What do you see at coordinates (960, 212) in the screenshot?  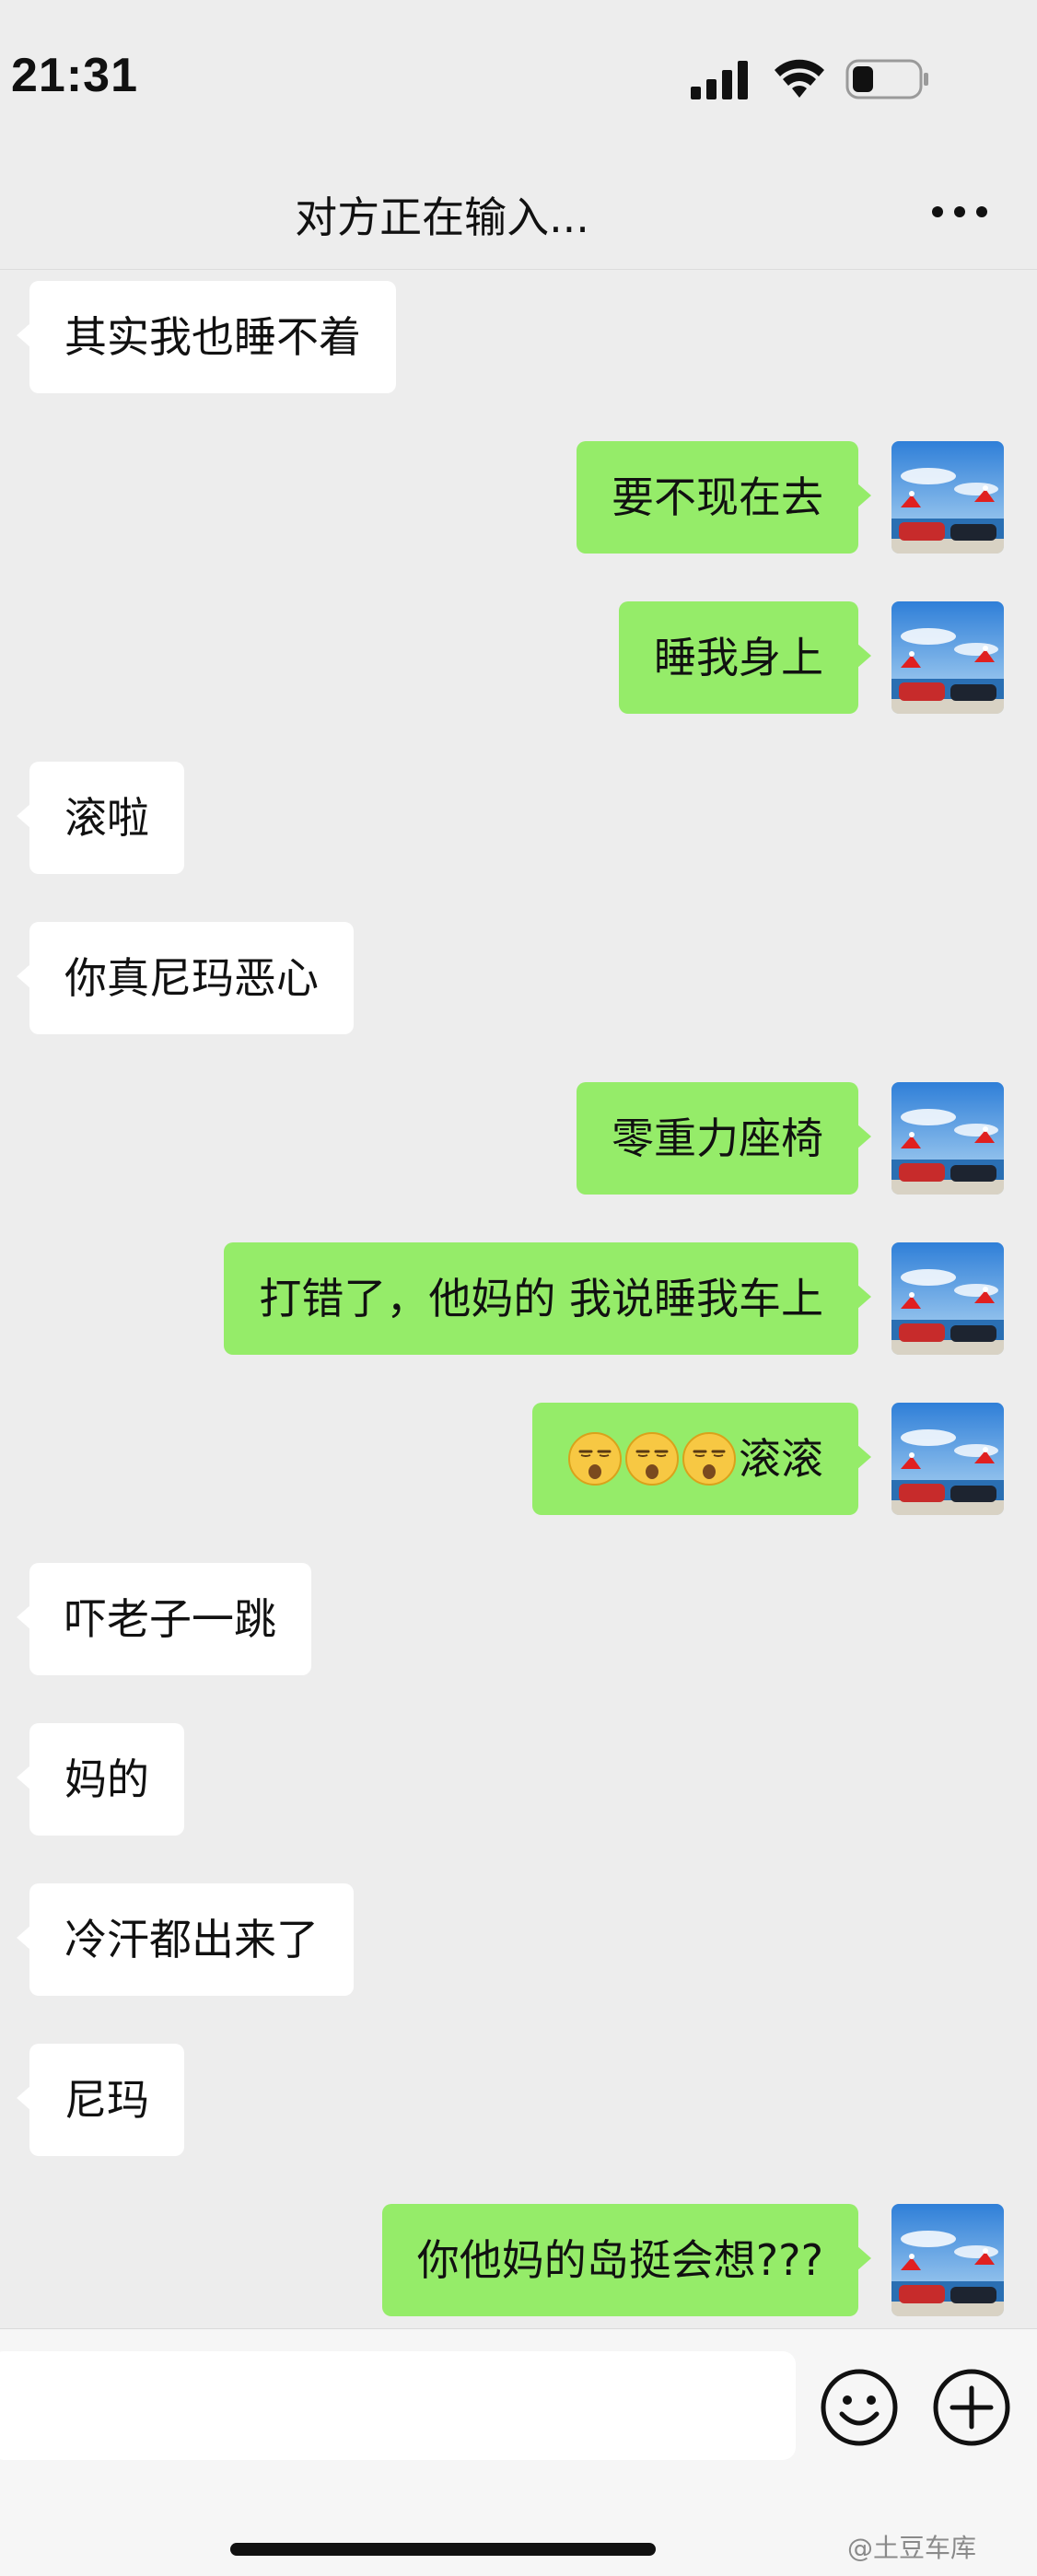 I see `more-dots-icon` at bounding box center [960, 212].